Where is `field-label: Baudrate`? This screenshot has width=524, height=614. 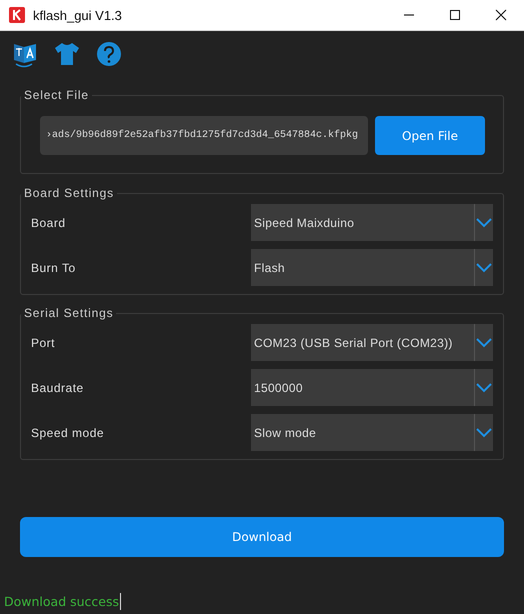
field-label: Baudrate is located at coordinates (57, 387).